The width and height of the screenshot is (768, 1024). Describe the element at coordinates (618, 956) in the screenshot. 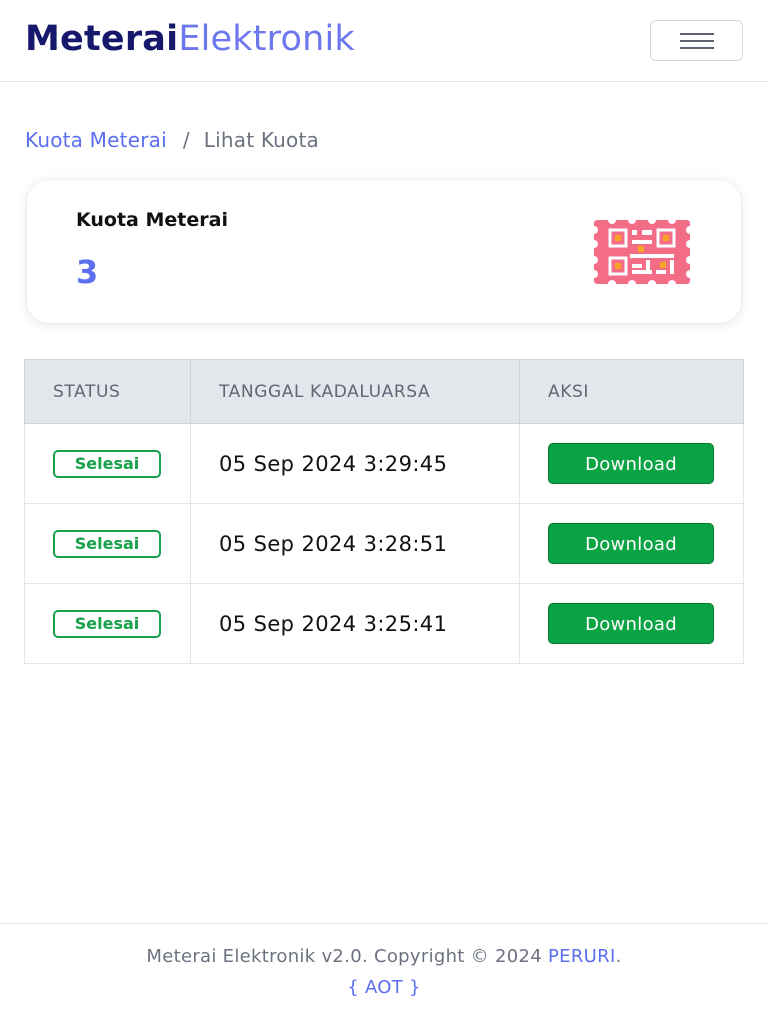

I see `footer-period: .` at that location.